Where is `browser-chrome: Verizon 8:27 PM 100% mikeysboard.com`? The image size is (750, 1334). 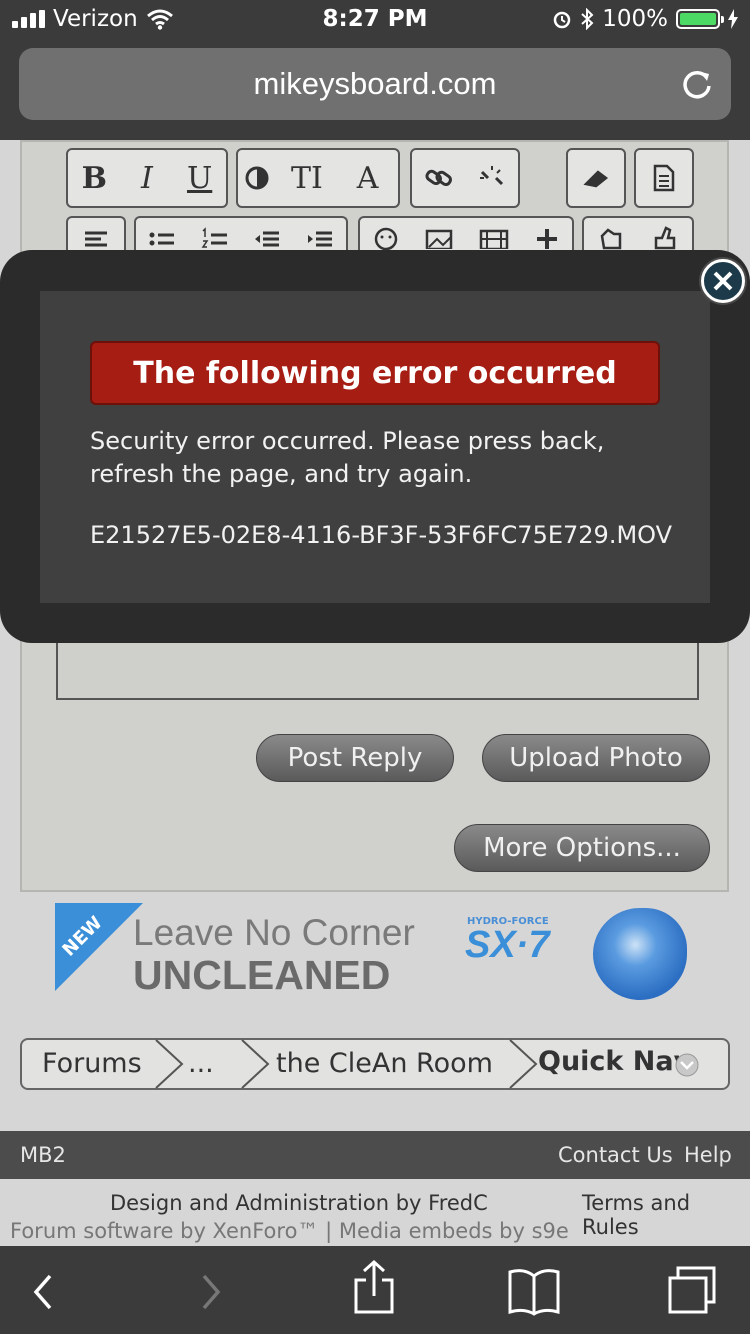 browser-chrome: Verizon 8:27 PM 100% mikeysboard.com is located at coordinates (375, 70).